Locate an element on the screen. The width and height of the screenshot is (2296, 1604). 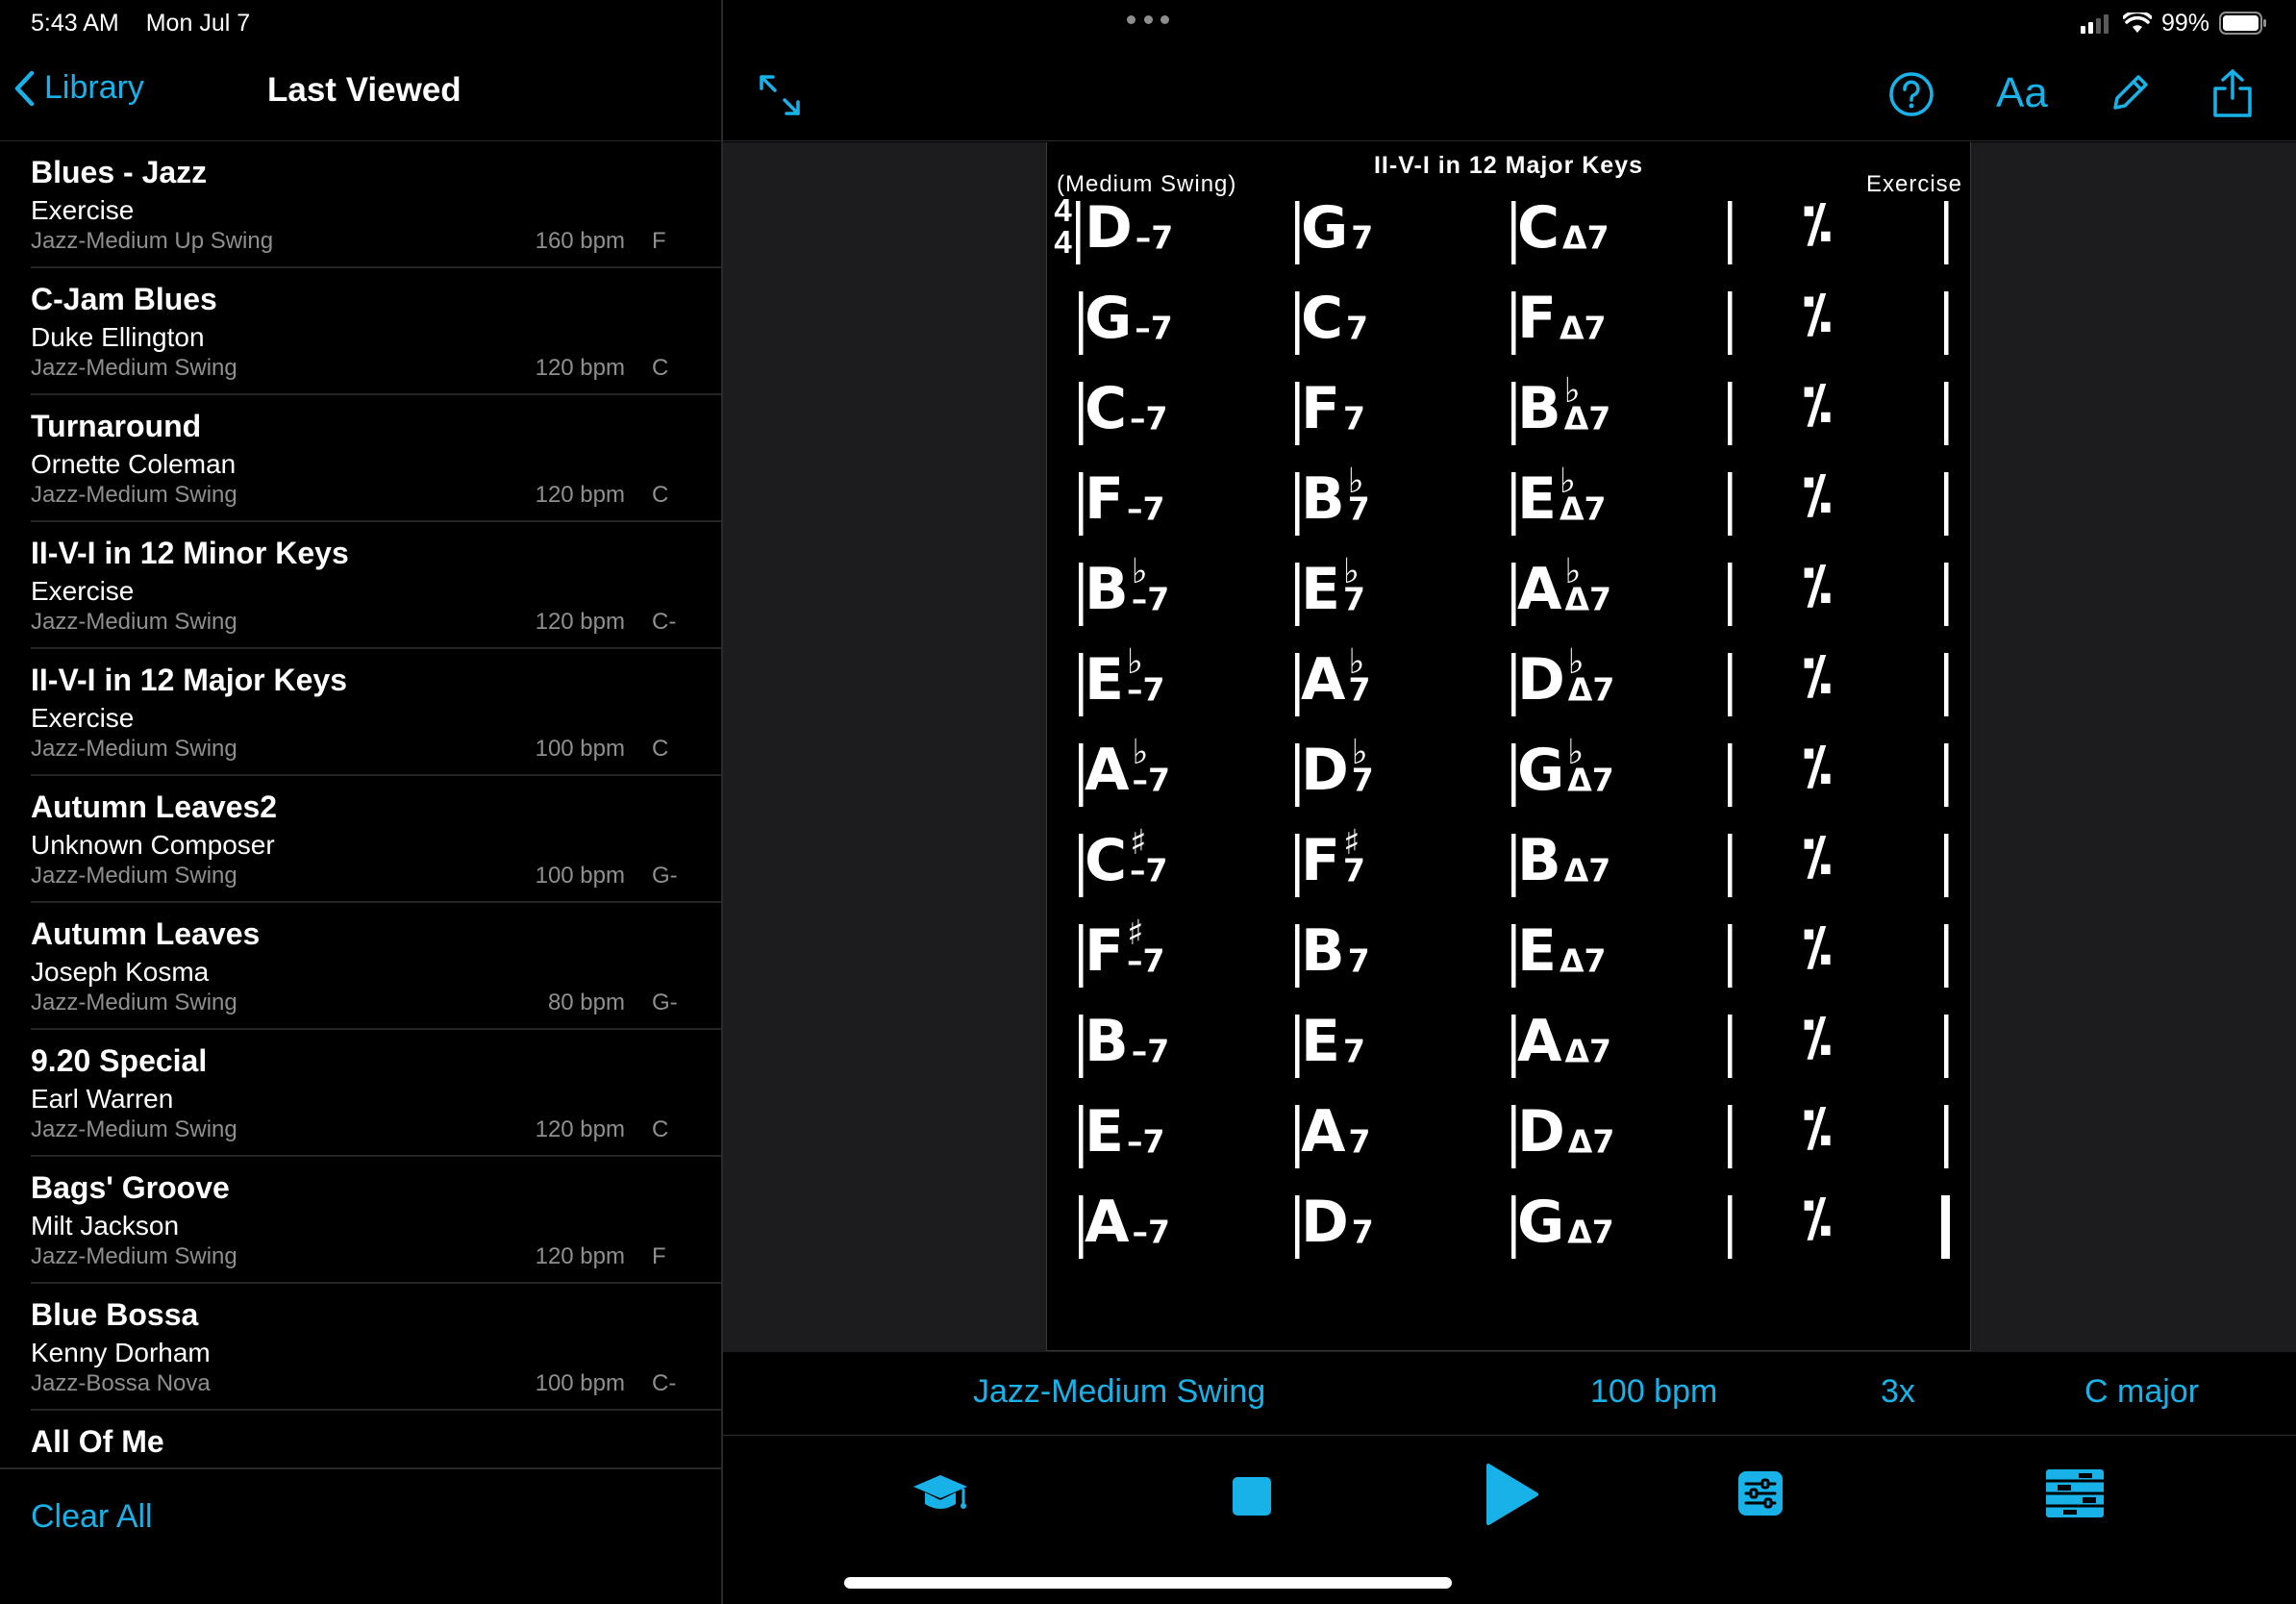
chord-symbol: E ♭ –7 is located at coordinates (1136, 677).